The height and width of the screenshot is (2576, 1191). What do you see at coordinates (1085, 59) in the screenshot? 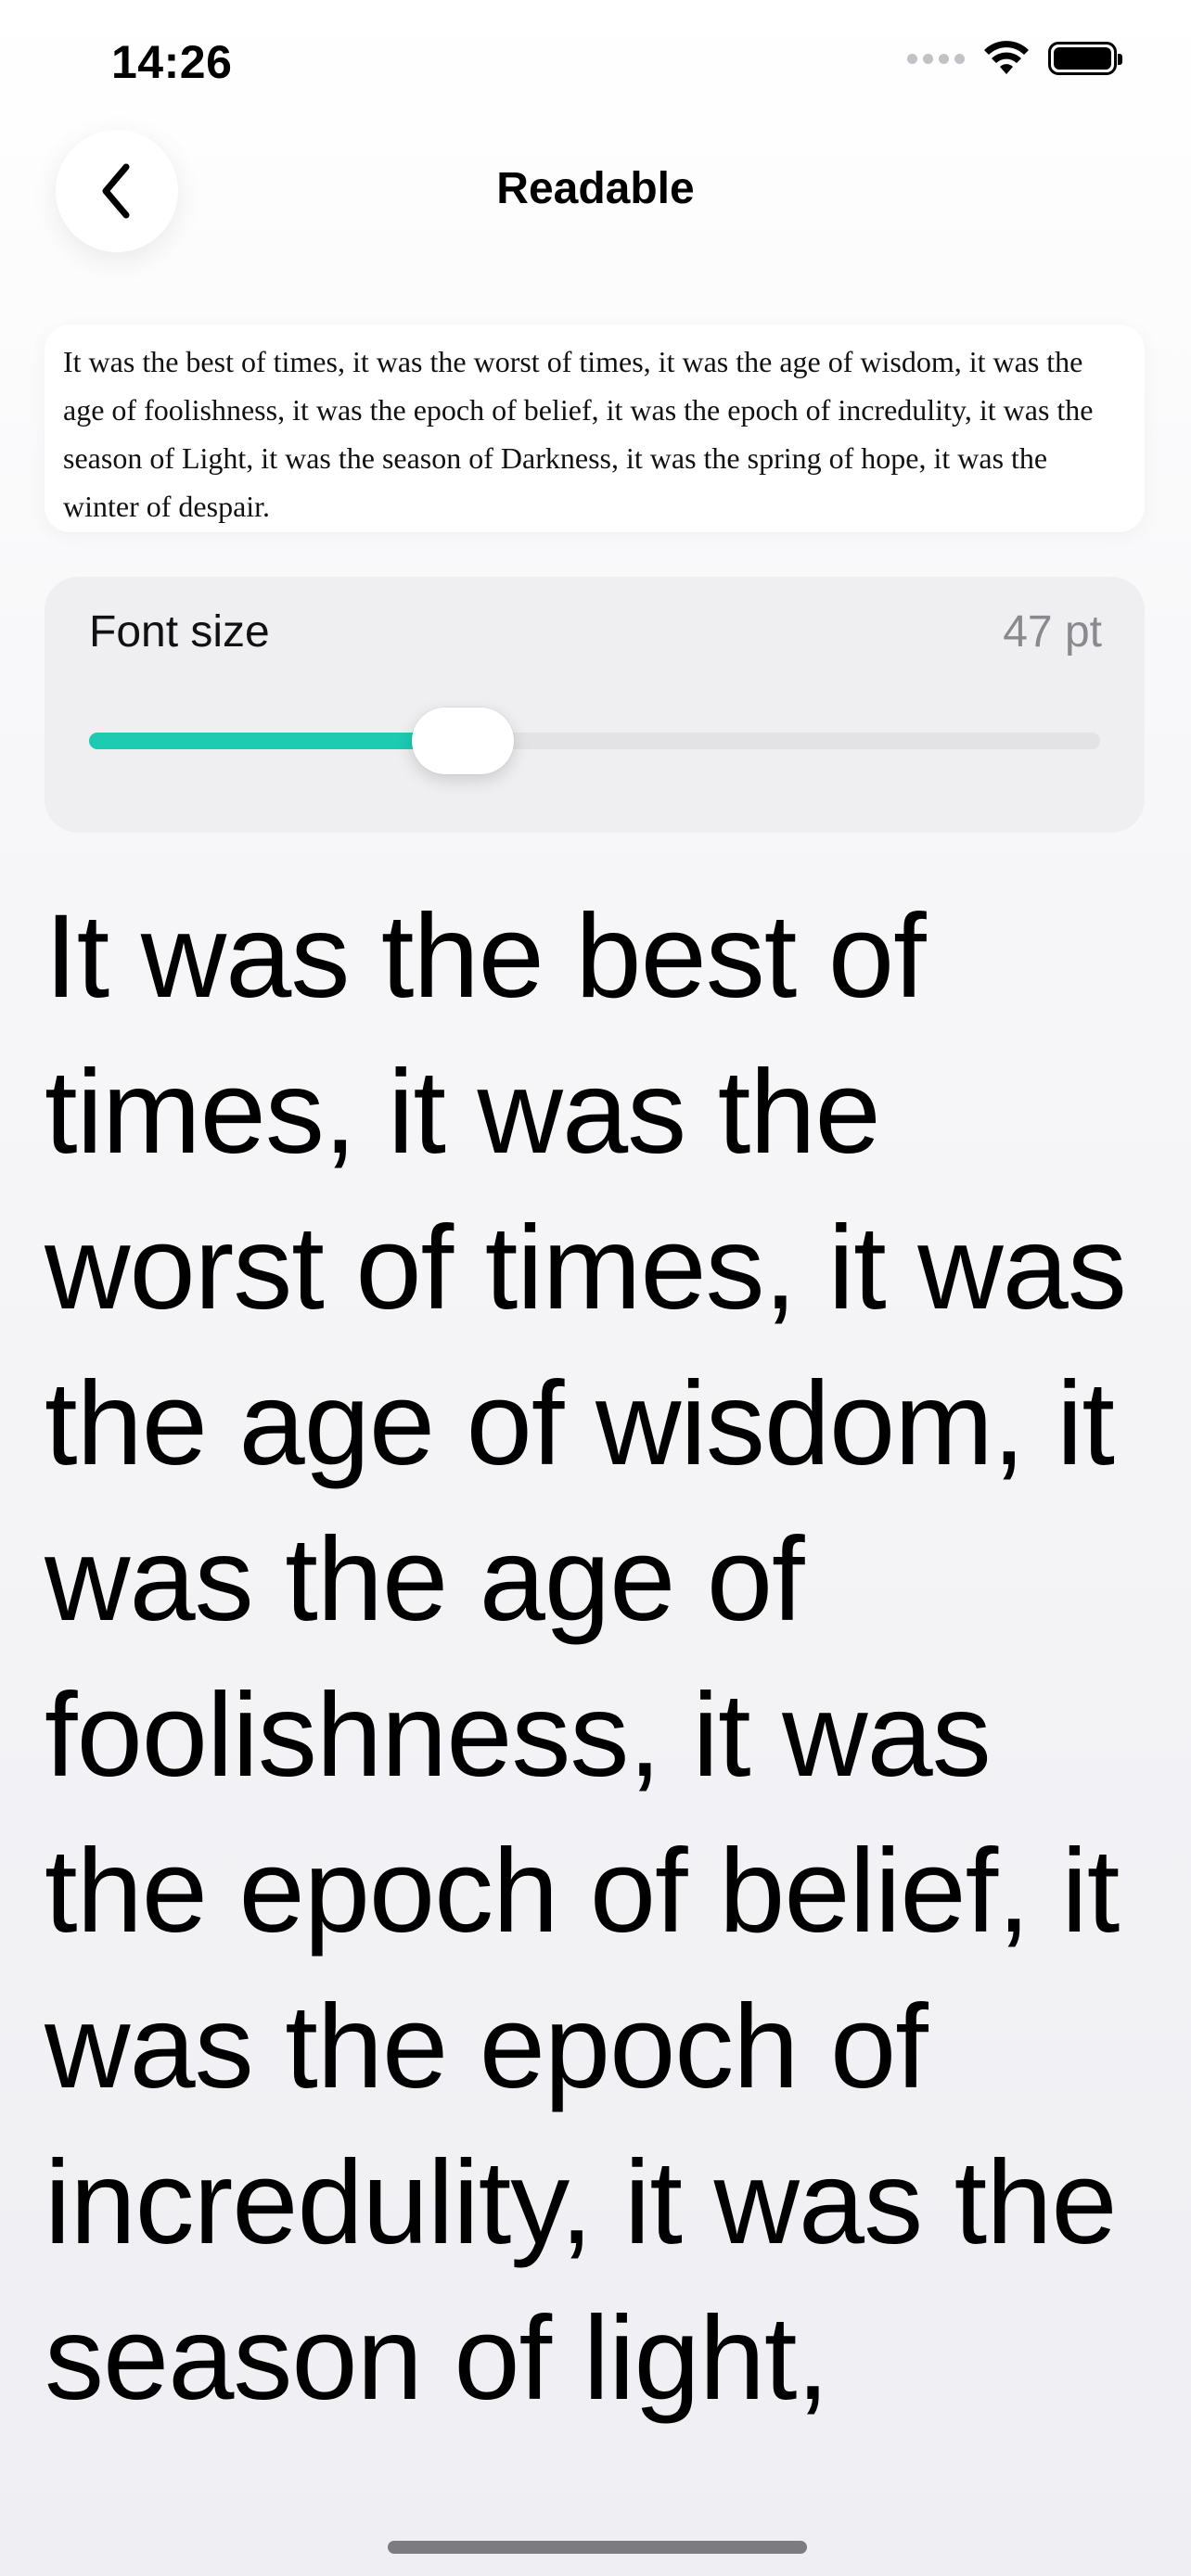
I see `battery-icon` at bounding box center [1085, 59].